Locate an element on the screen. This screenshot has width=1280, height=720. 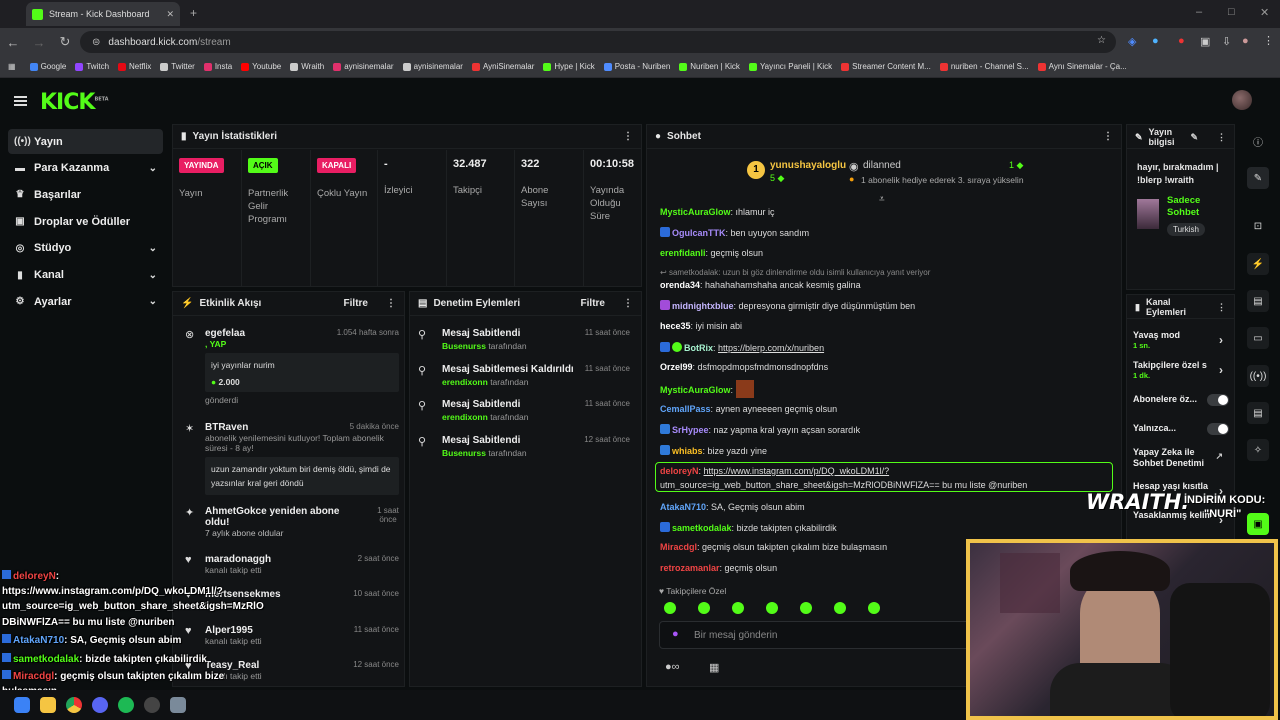
lightning-rail-icon: ⚡ is located at coordinates (1258, 264).